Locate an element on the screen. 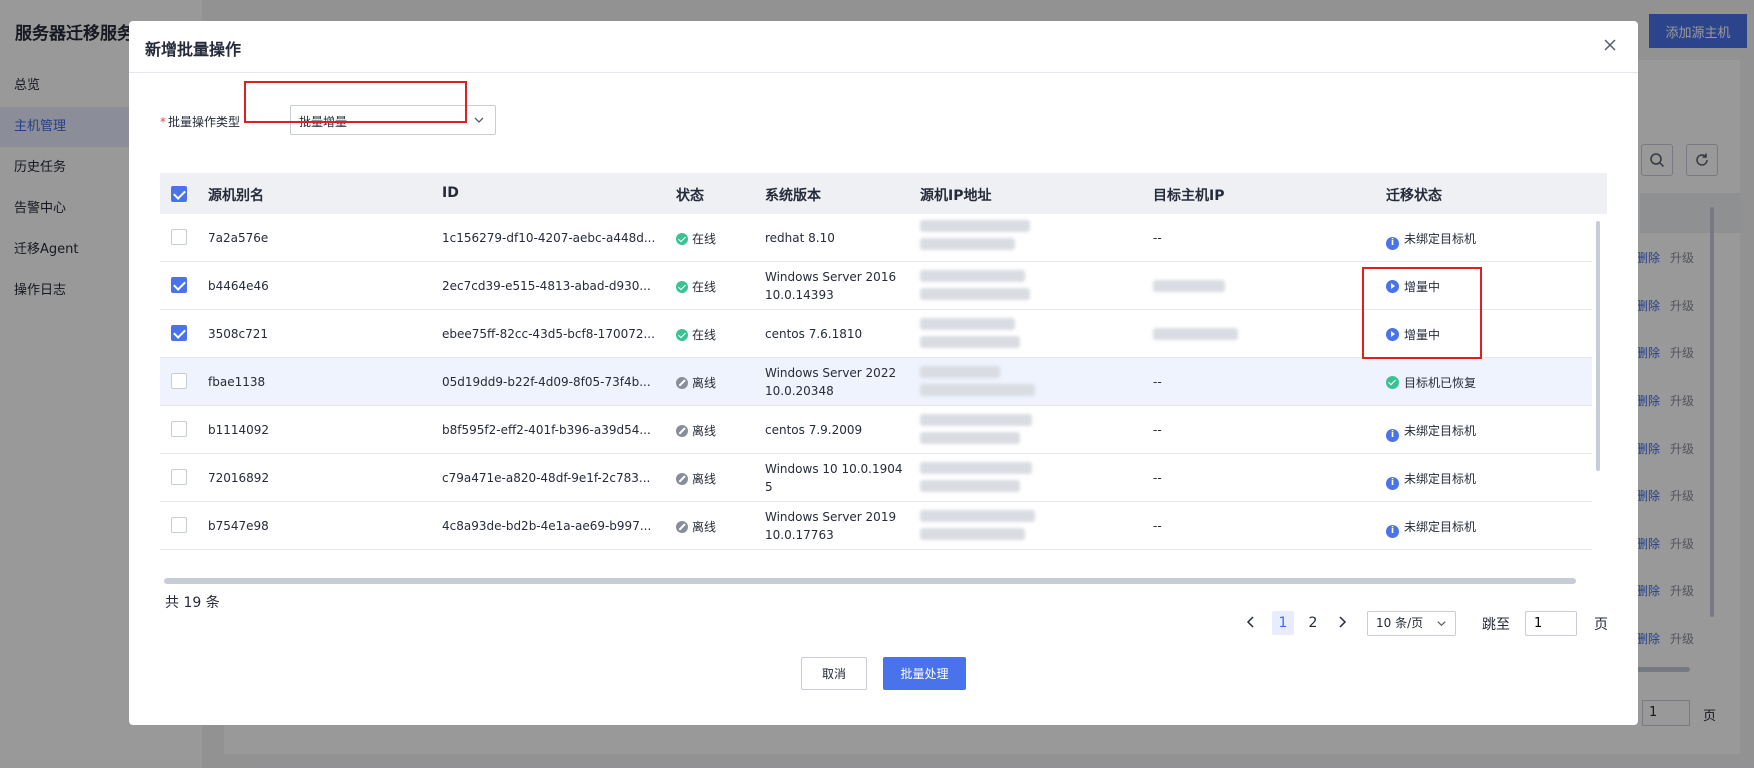 The image size is (1754, 768). column-header-os: 系统版本 is located at coordinates (793, 196).